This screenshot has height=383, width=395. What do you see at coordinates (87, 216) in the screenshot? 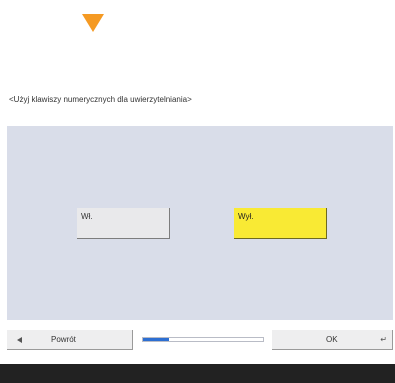
I see `on-option-label: Wł.` at bounding box center [87, 216].